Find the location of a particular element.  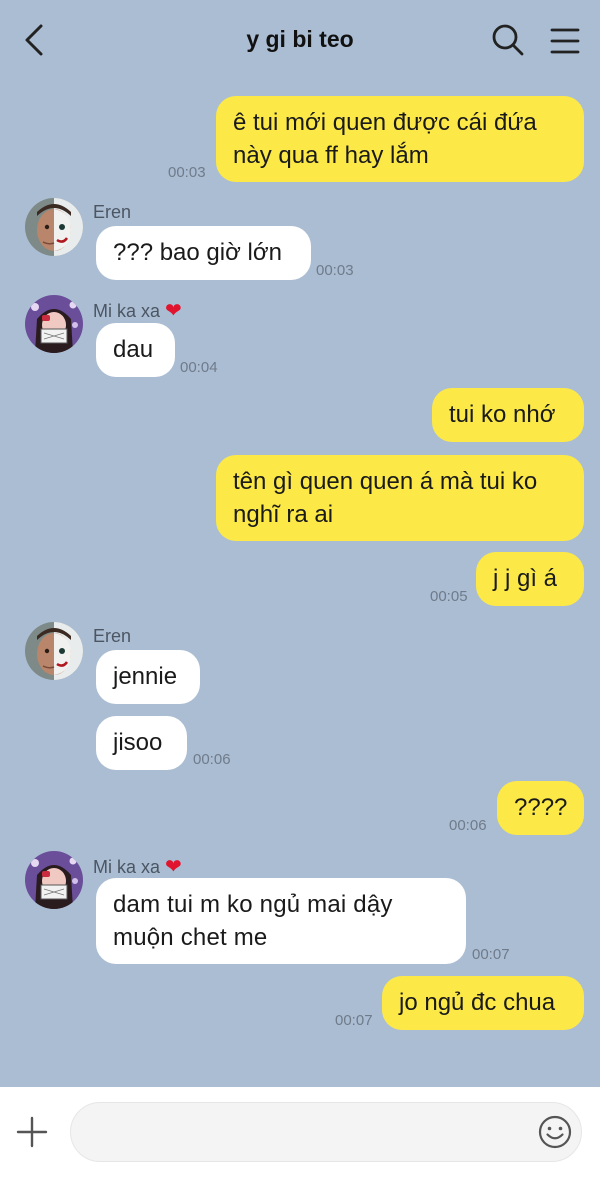

message-bubble-incoming: jisoo is located at coordinates (141, 743).